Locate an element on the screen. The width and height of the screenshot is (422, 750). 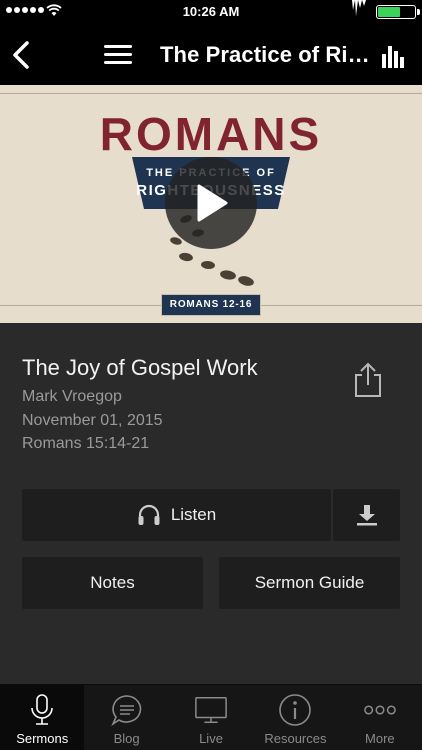
tab-more: More is located at coordinates (380, 717).